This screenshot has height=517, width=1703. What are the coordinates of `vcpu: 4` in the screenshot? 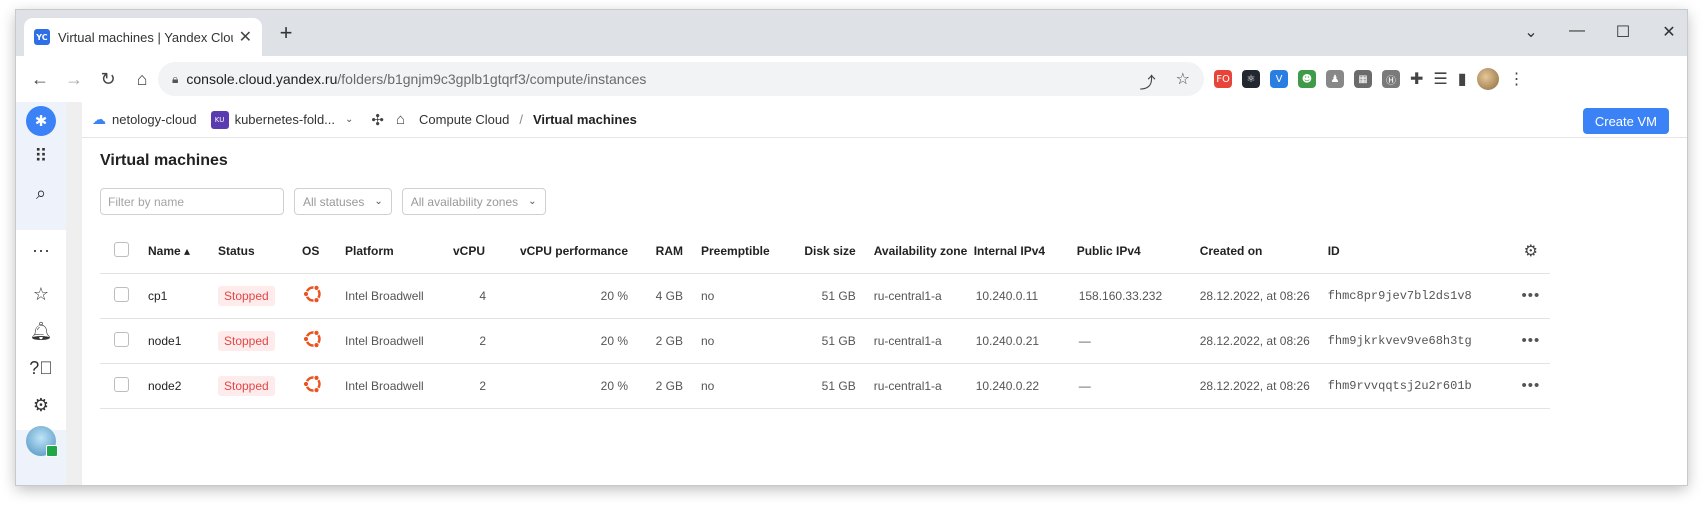 It's located at (482, 296).